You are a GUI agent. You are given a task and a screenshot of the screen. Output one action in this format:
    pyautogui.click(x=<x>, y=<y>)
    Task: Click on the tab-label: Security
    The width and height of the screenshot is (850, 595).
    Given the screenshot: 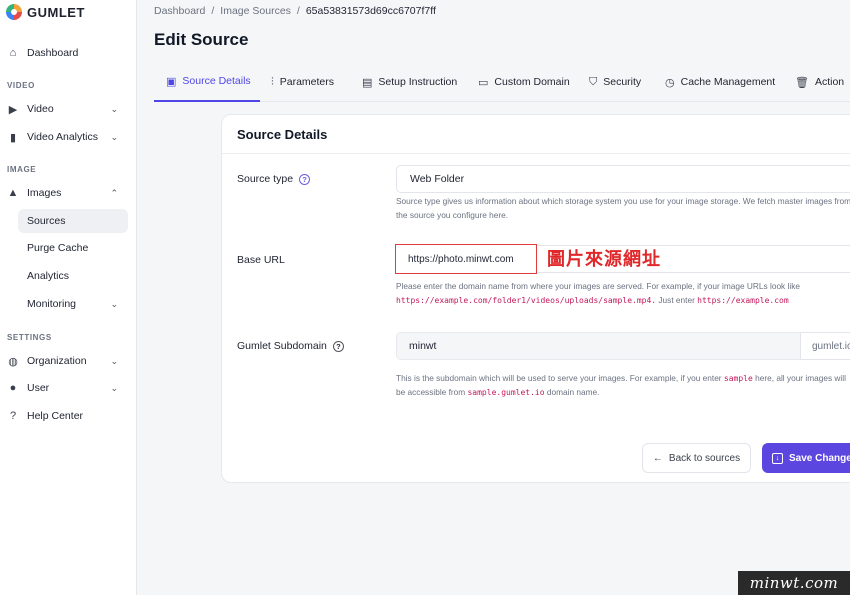 What is the action you would take?
    pyautogui.click(x=622, y=82)
    